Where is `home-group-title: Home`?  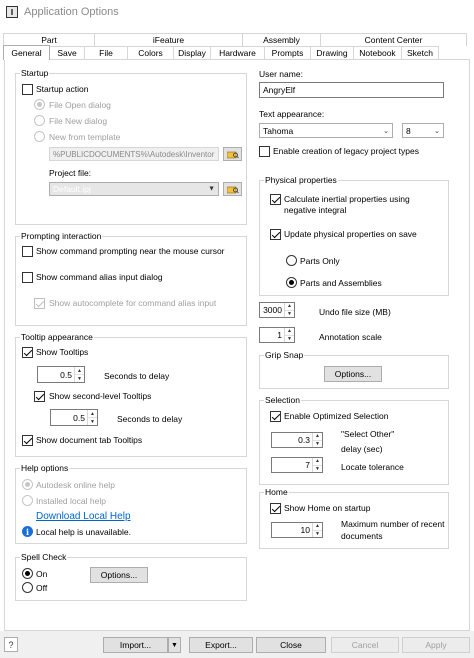
home-group-title: Home is located at coordinates (276, 492).